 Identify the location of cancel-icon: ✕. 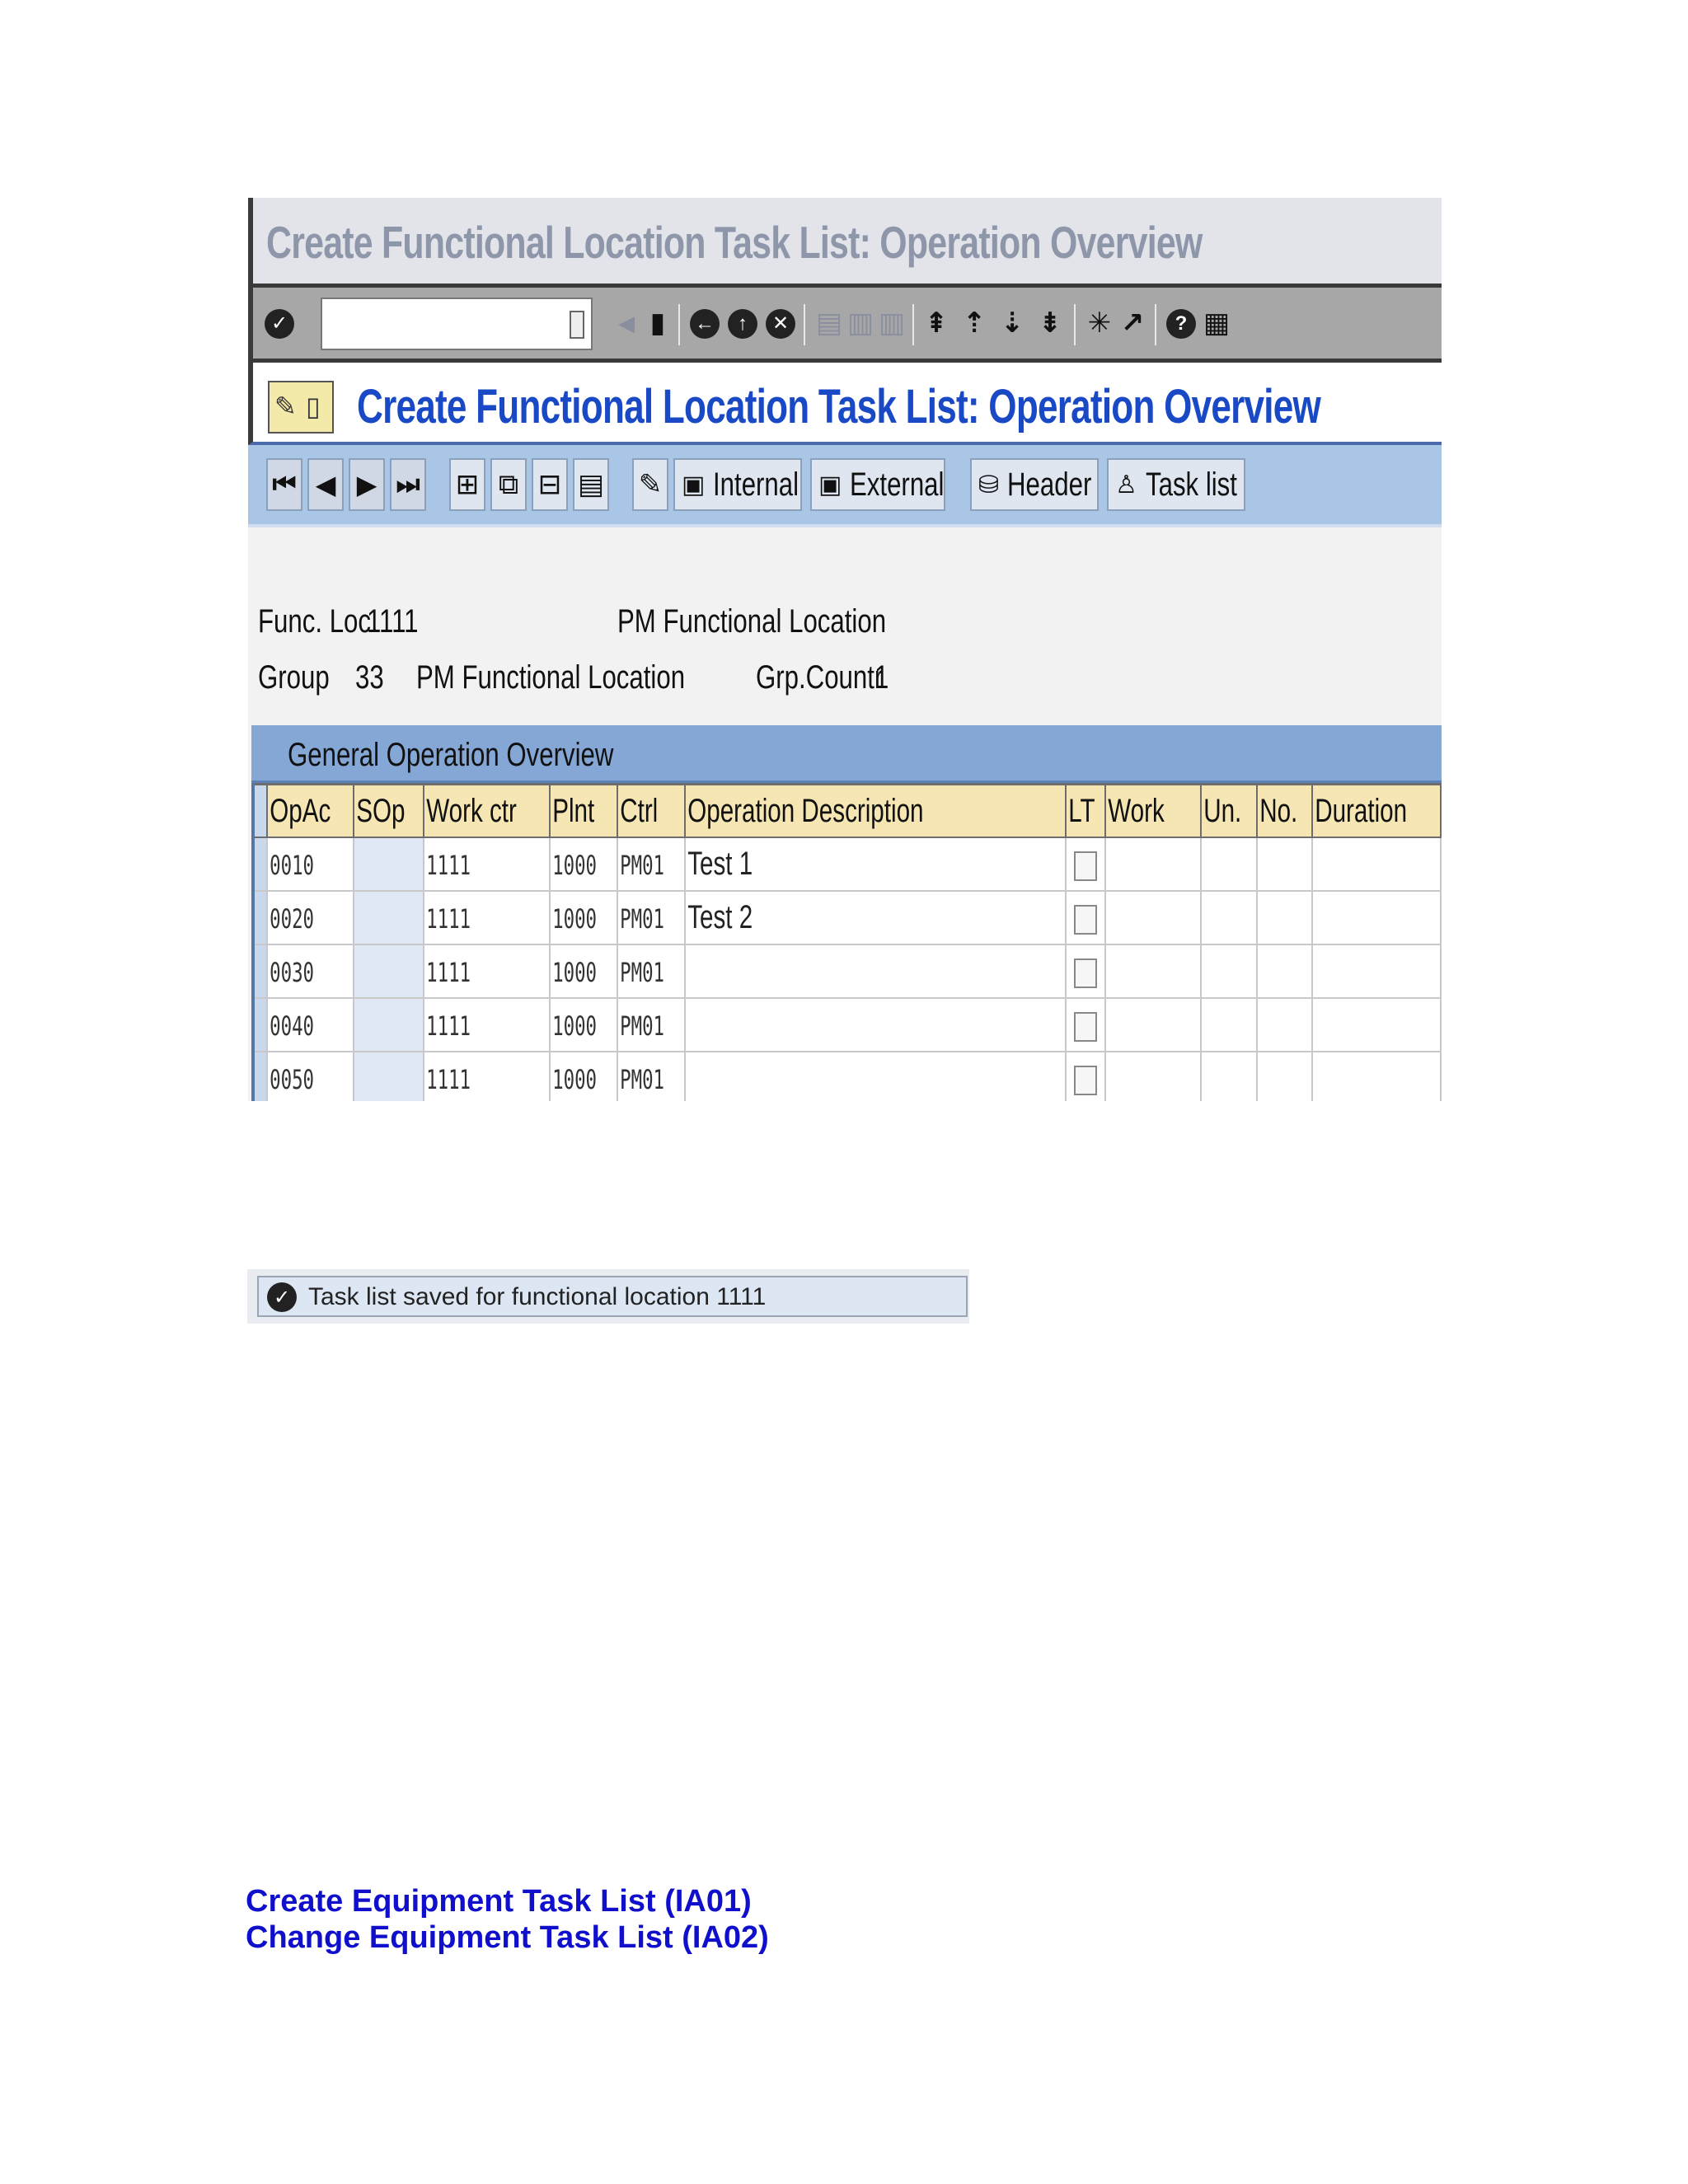
(781, 324).